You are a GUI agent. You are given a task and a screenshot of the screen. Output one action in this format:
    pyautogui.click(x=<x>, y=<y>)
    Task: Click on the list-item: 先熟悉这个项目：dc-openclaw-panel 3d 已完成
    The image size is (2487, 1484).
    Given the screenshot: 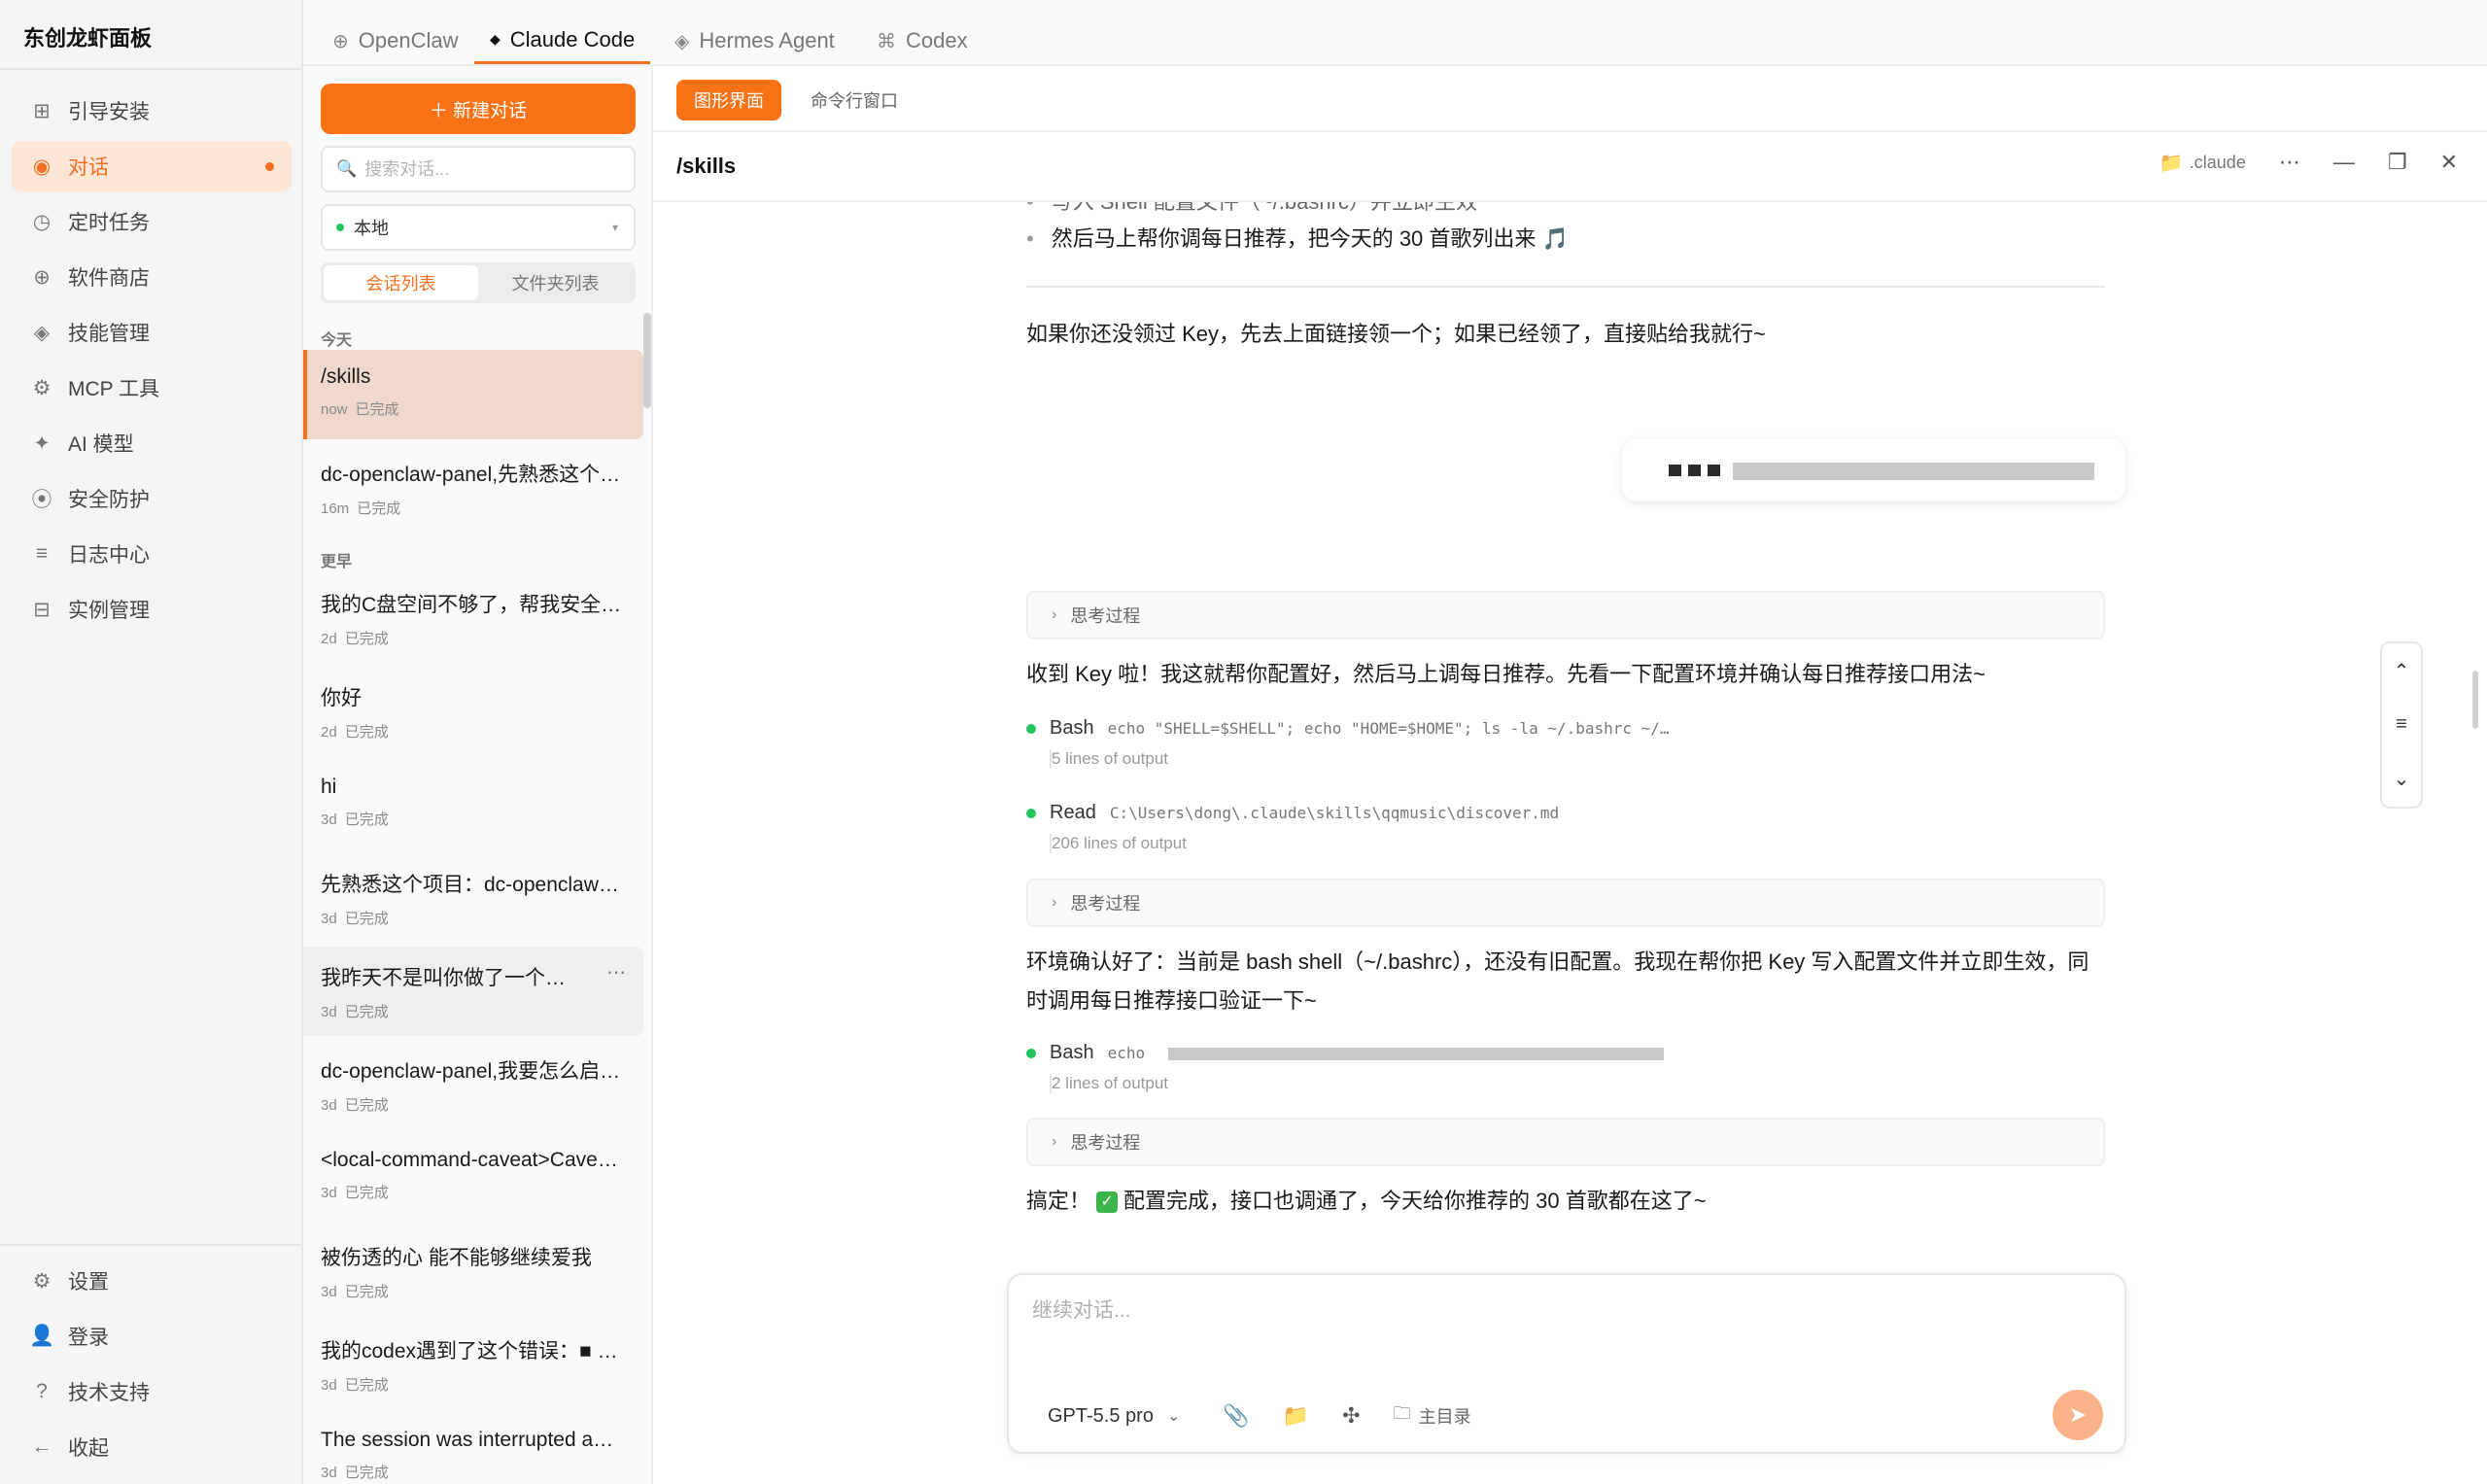 What is the action you would take?
    pyautogui.click(x=473, y=898)
    